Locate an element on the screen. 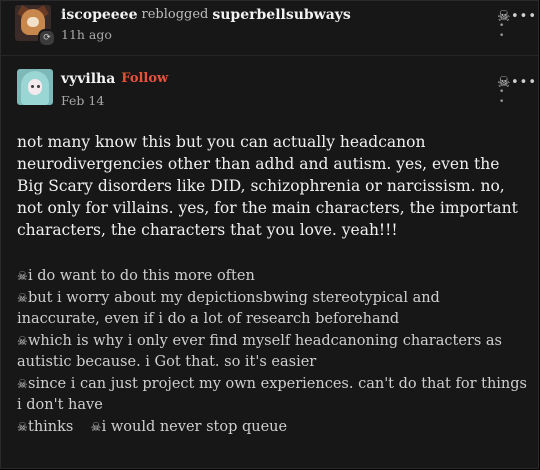 The image size is (540, 470). author-line: vyvilha Follow is located at coordinates (114, 79).